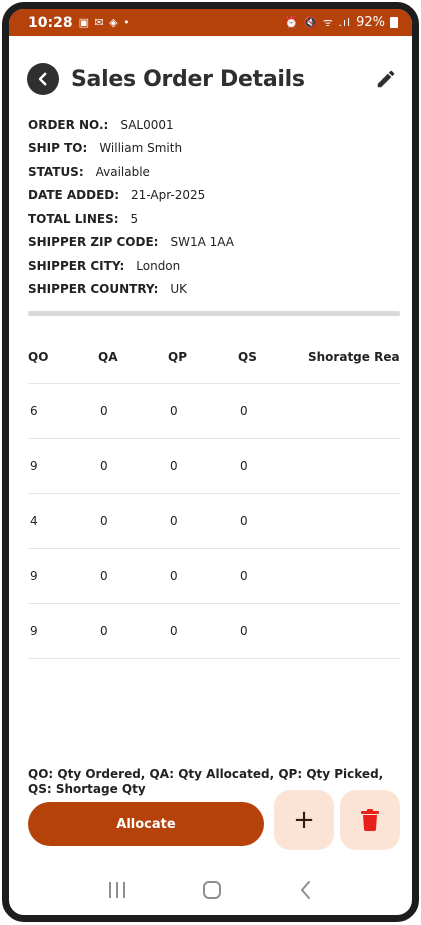  What do you see at coordinates (370, 22) in the screenshot?
I see `battery-percent: 92%` at bounding box center [370, 22].